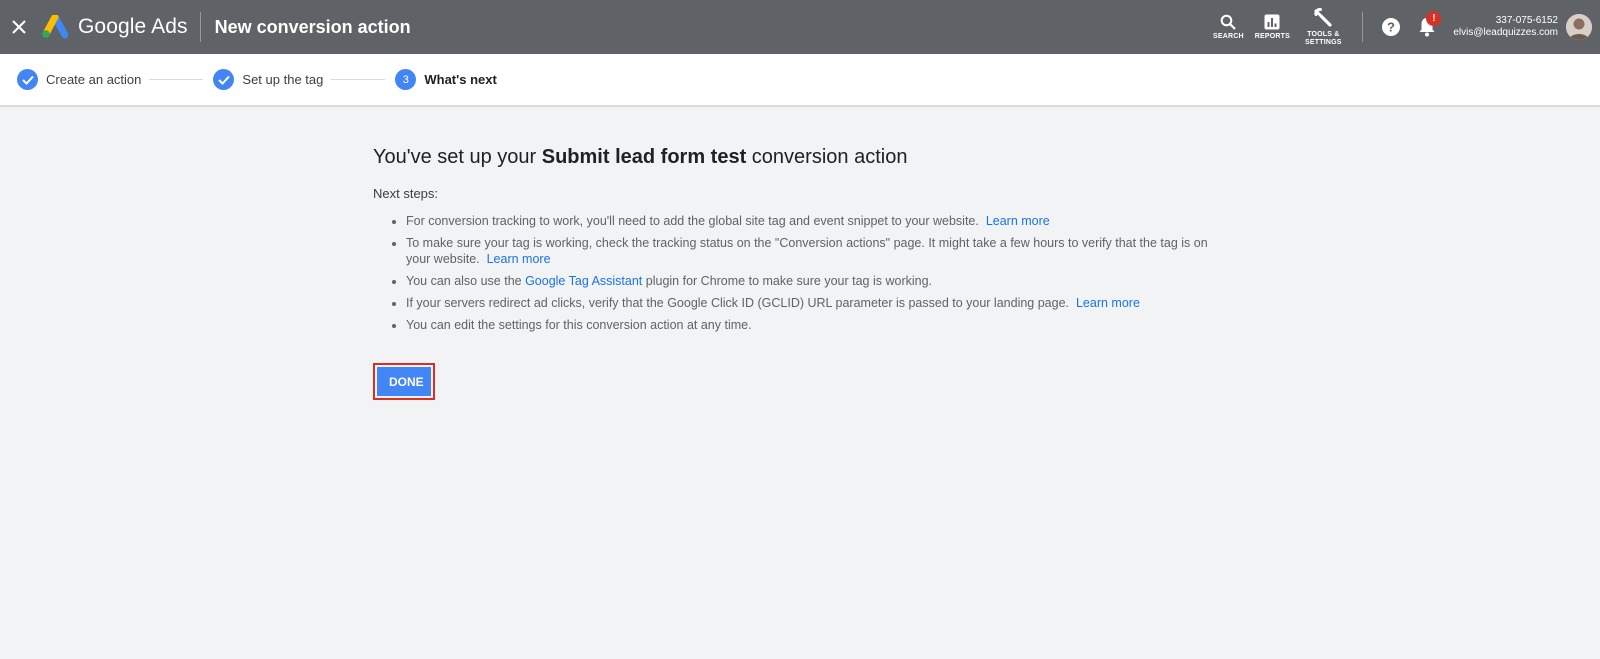  Describe the element at coordinates (827, 157) in the screenshot. I see `headline-suffix: conversion action` at that location.